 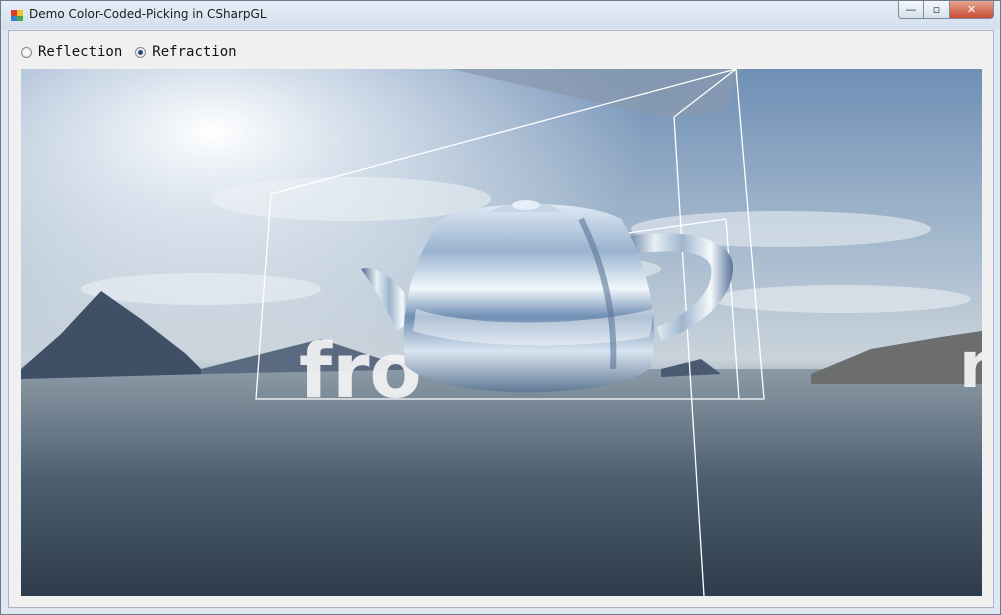 I want to click on close-button: ✕, so click(x=972, y=10).